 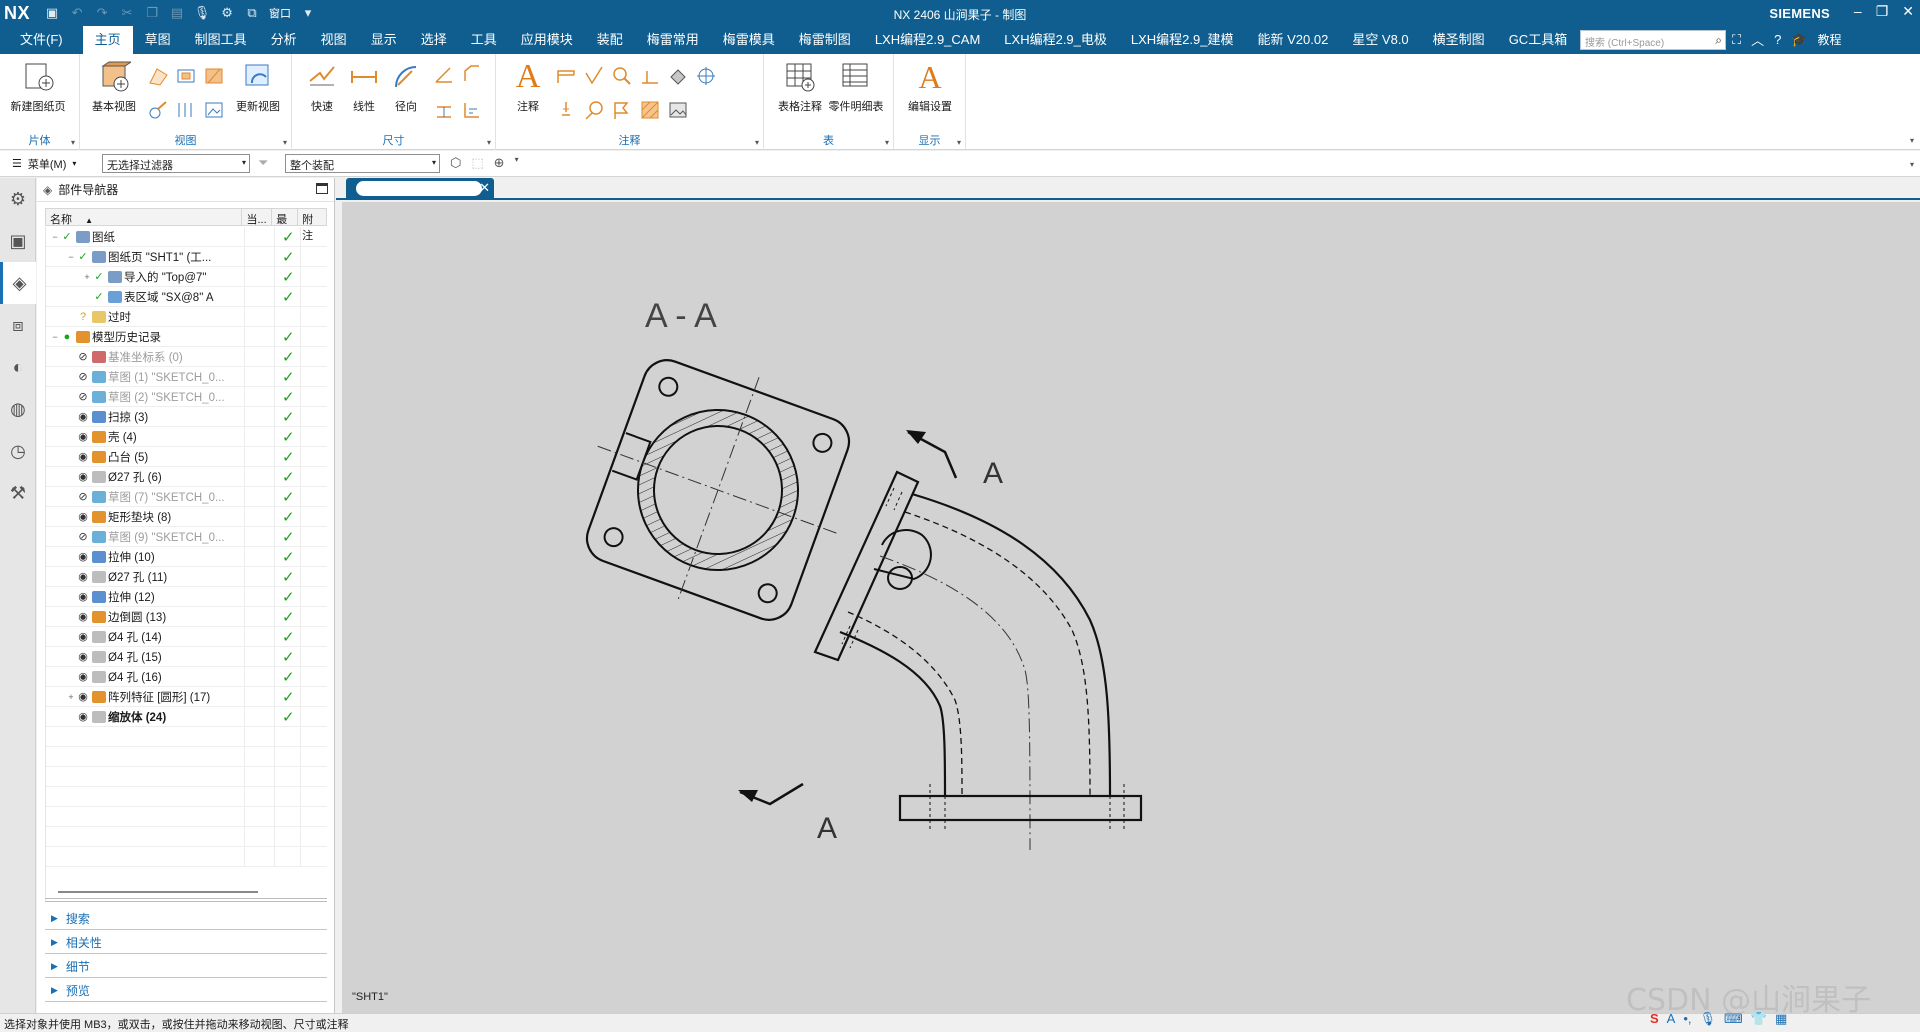 I want to click on tree-row: ◉ Ø4 孔 (16) ✓, so click(x=186, y=677).